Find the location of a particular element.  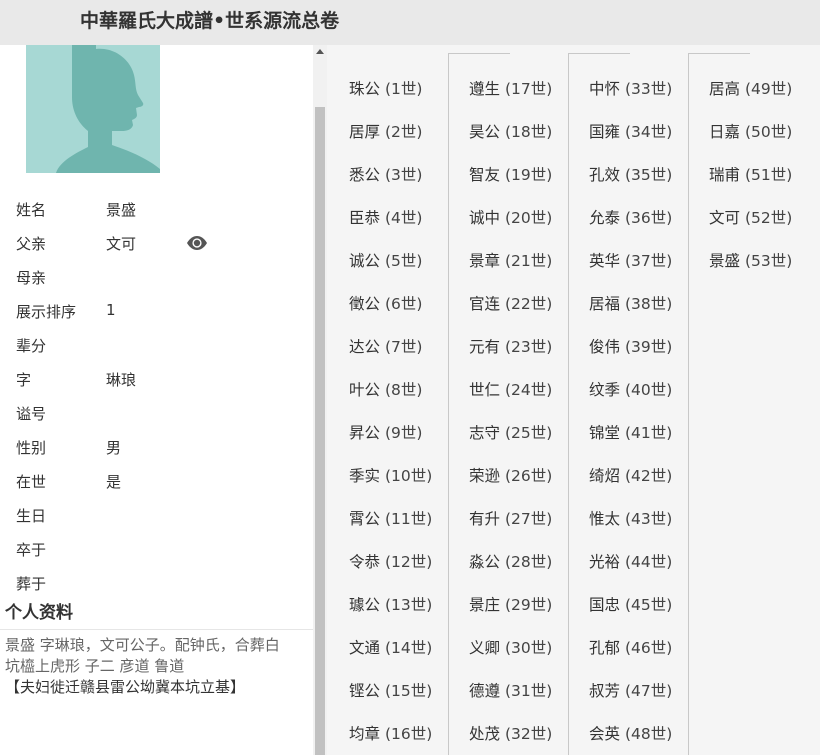

page-title: 中華羅氏大成譜•世系源流总卷 is located at coordinates (210, 21).